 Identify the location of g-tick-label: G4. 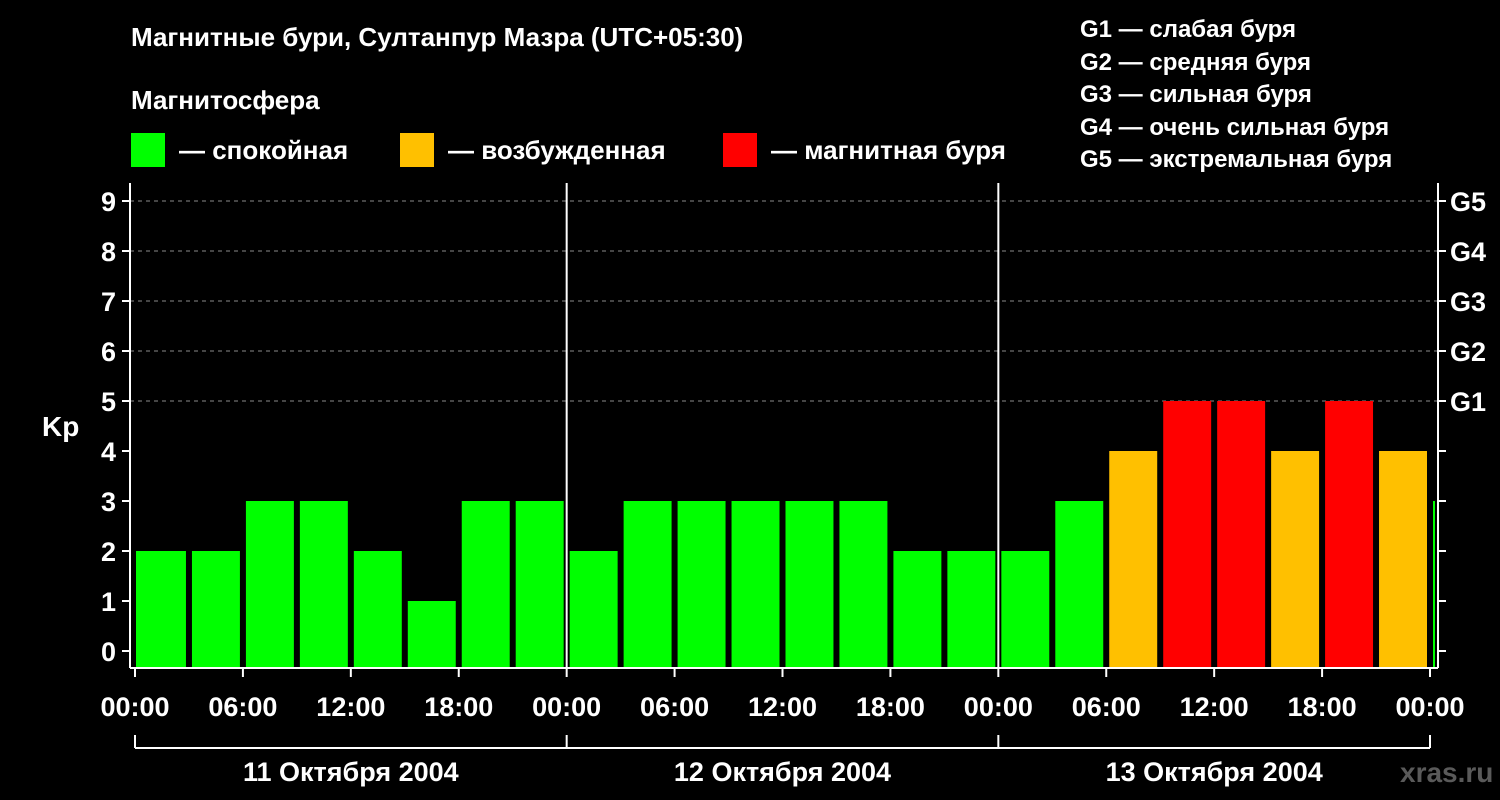
(1468, 252).